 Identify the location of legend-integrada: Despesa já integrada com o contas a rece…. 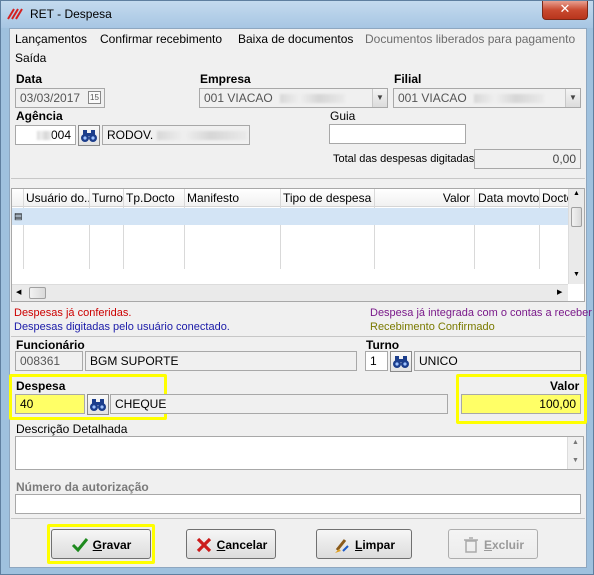
(481, 313).